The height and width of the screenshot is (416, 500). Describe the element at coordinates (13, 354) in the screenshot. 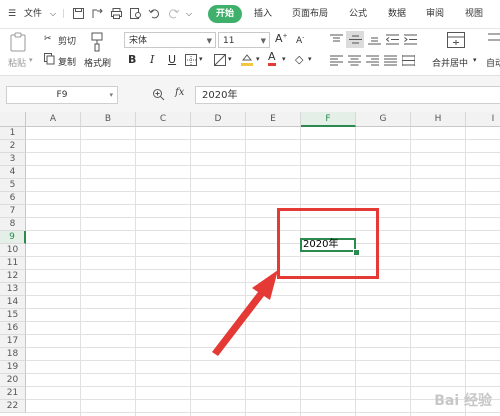

I see `row-header-18: 18` at that location.